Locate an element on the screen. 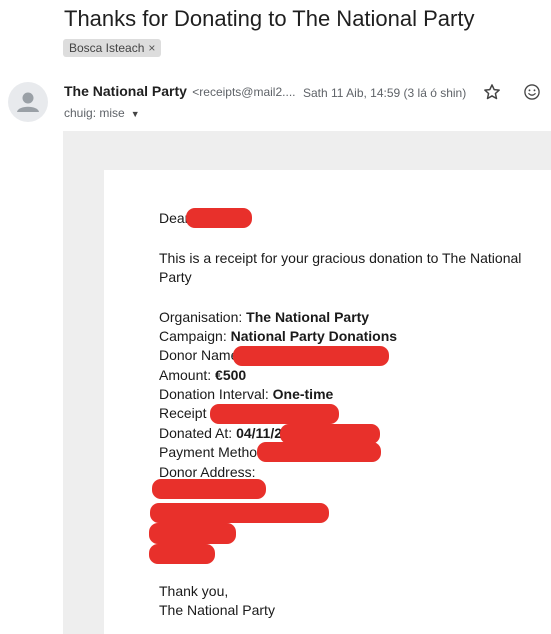  recipients-toggle: chuig: mise ▼ is located at coordinates (102, 113).